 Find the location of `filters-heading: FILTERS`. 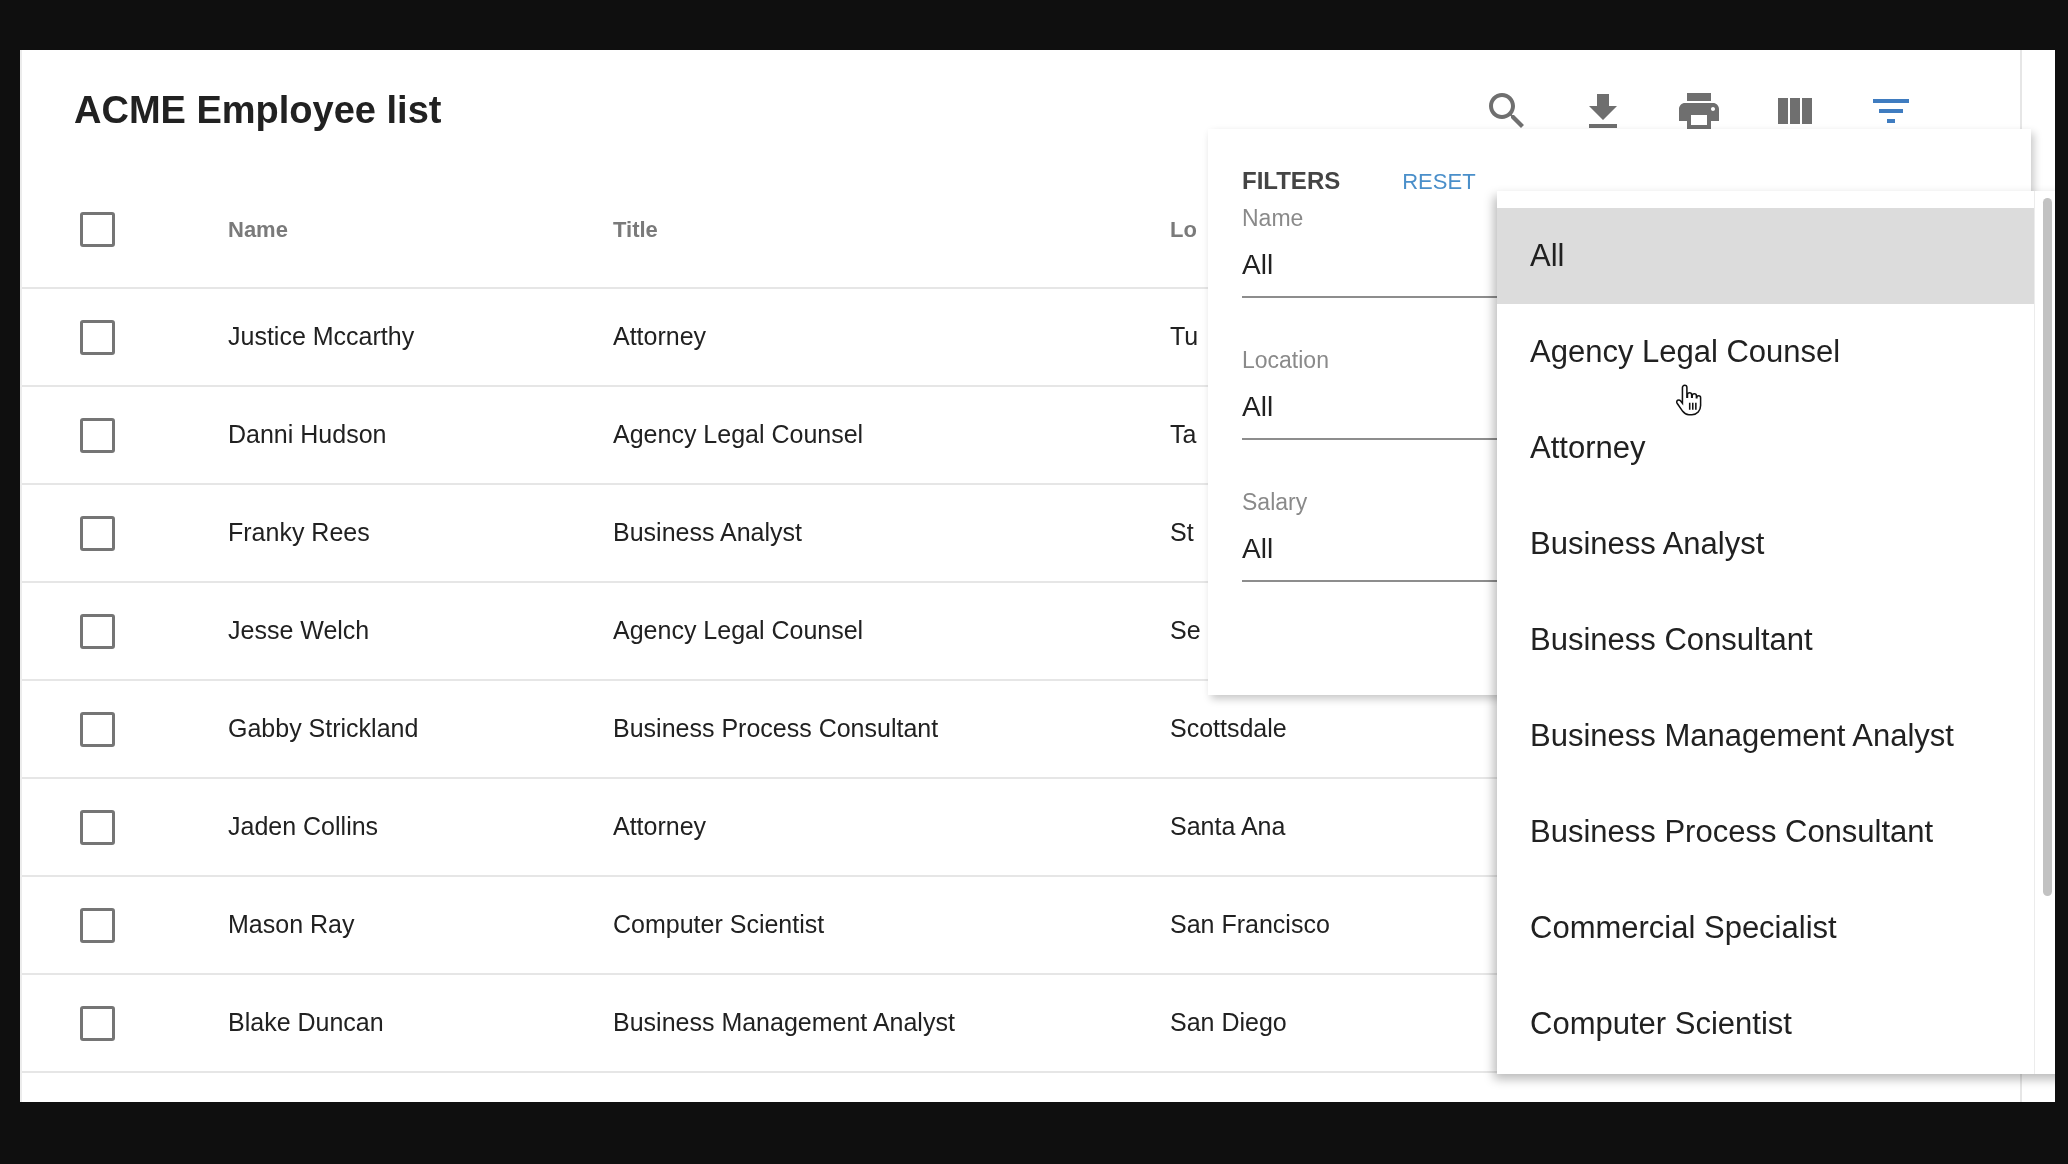

filters-heading: FILTERS is located at coordinates (1291, 181).